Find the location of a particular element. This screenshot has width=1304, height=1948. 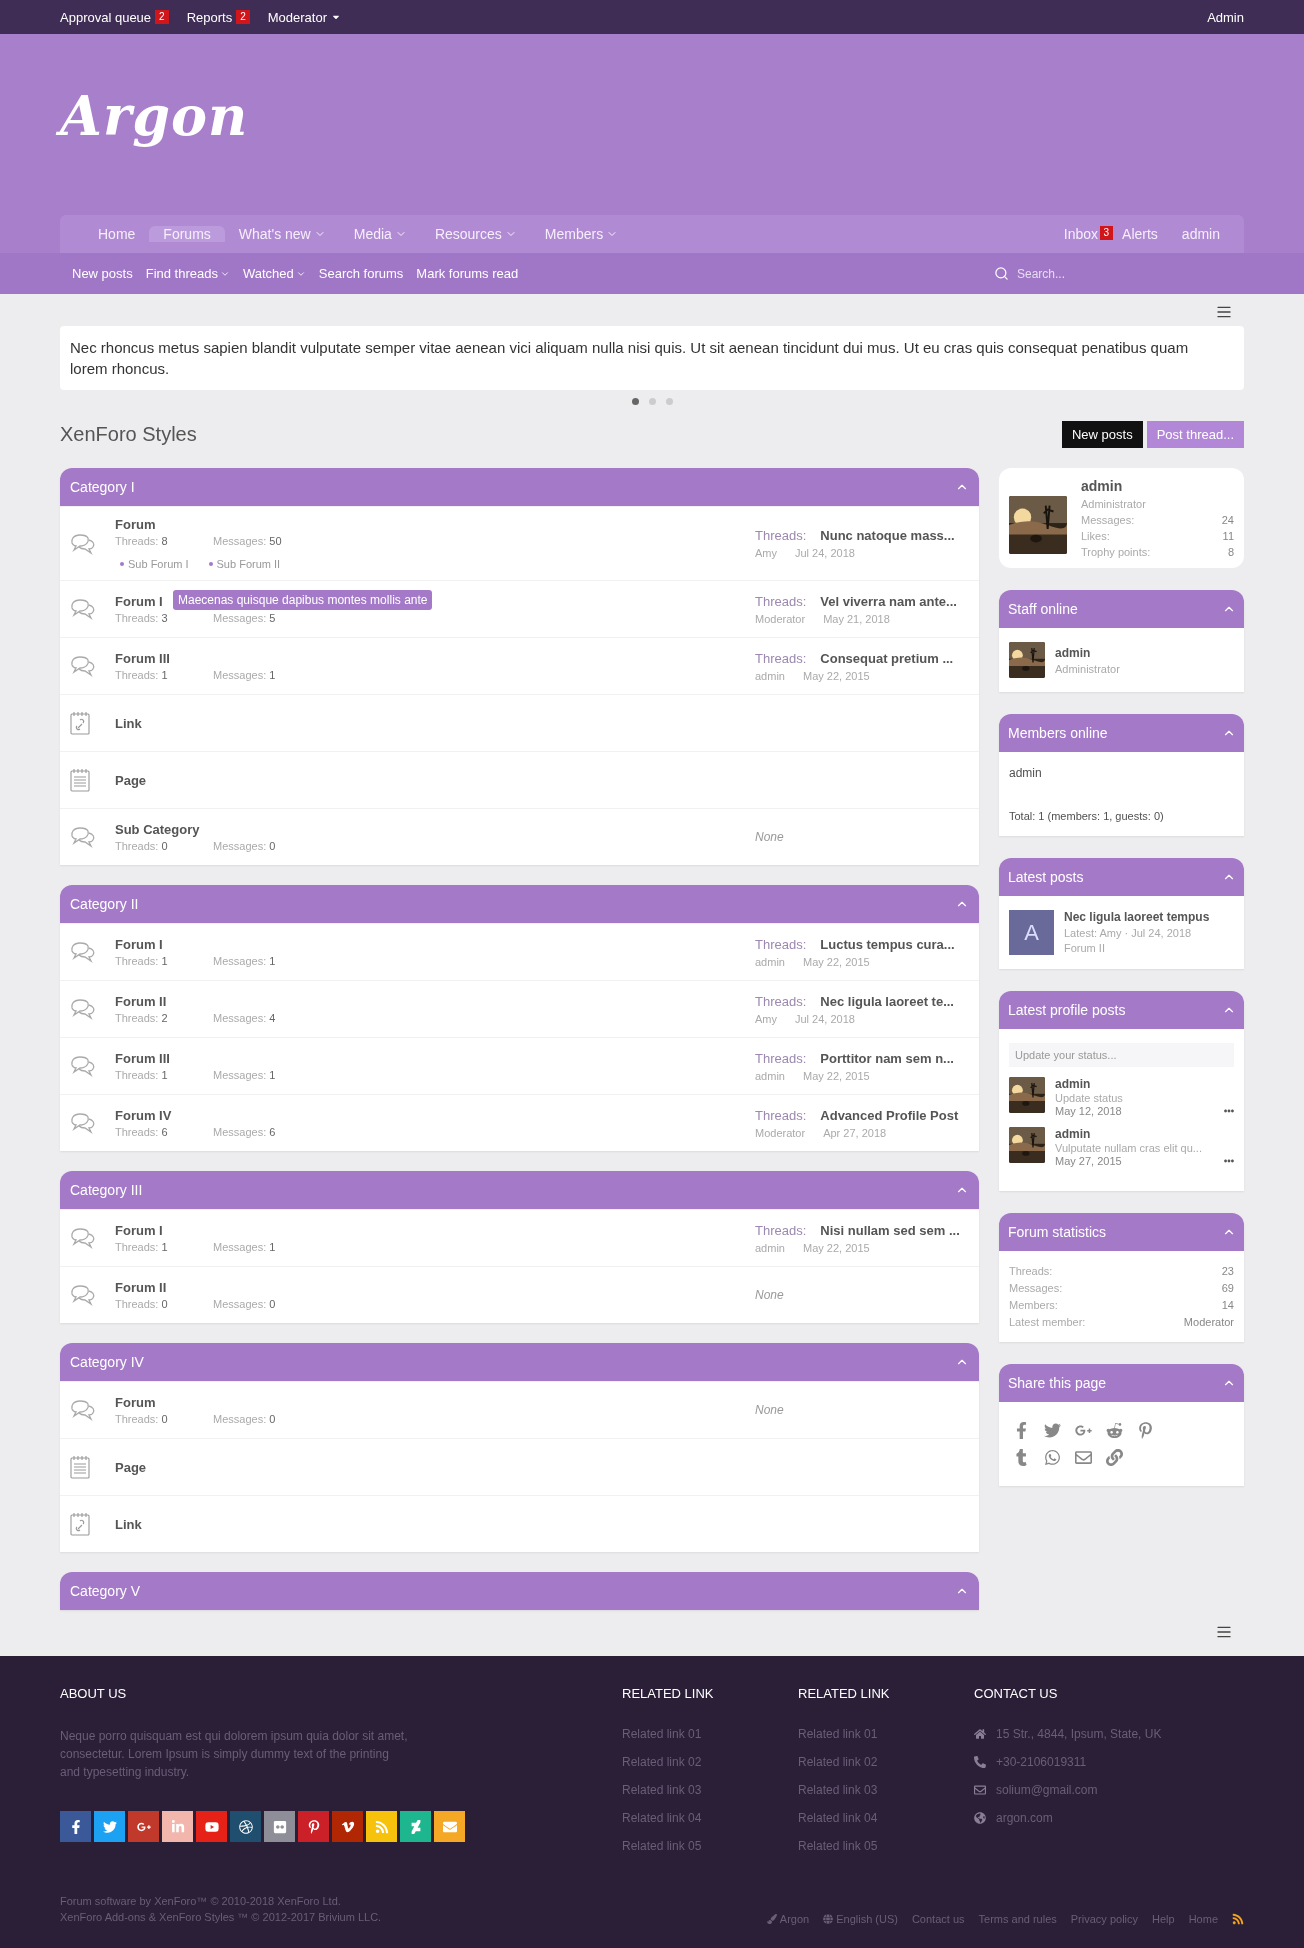

nav-link: Alerts is located at coordinates (1140, 234).